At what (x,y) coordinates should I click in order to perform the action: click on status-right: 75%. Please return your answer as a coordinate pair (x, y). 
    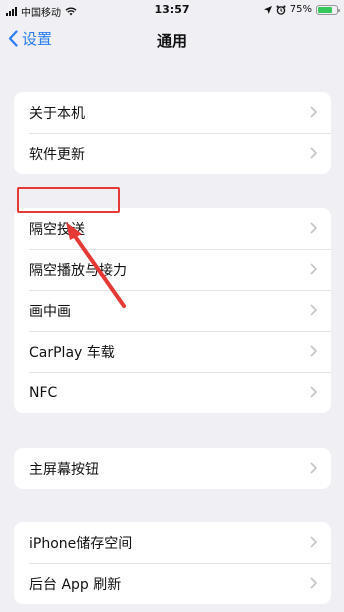
    Looking at the image, I should click on (301, 9).